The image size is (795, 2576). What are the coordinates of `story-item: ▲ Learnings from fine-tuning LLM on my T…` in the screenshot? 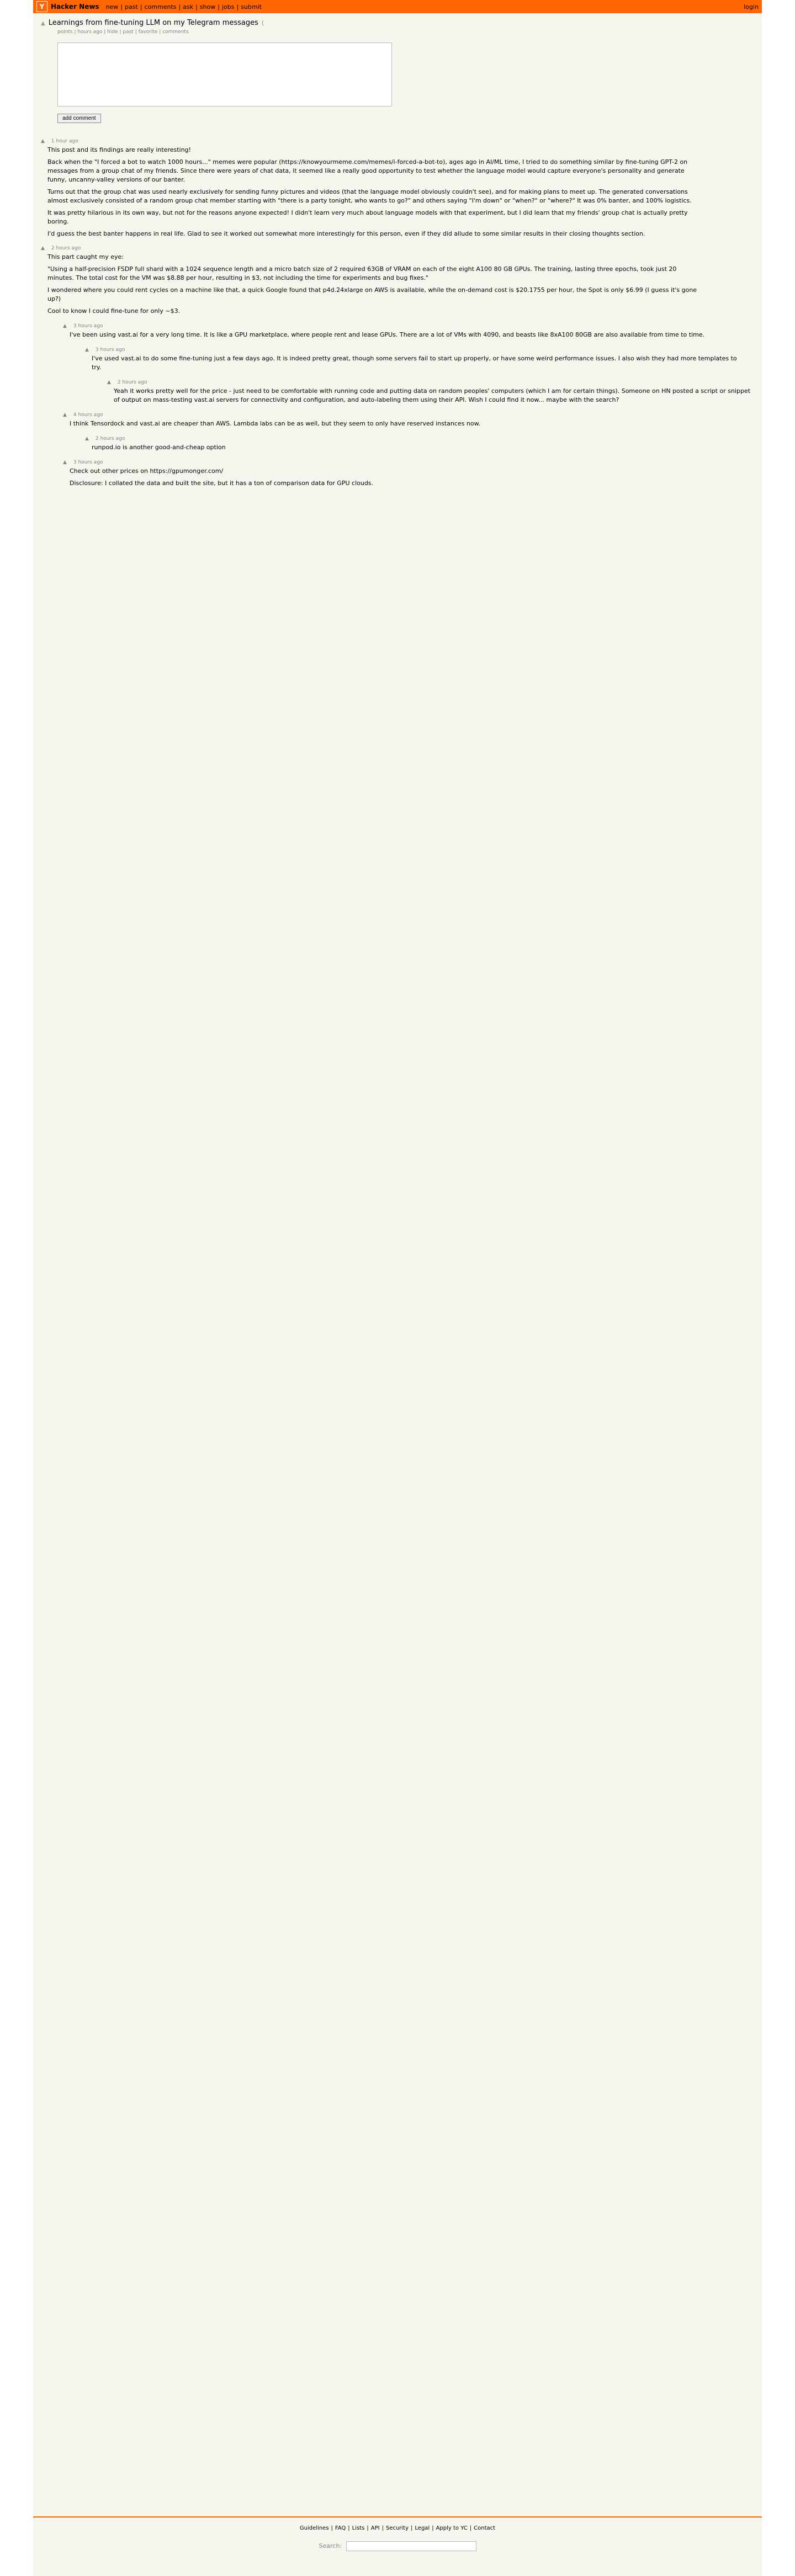 It's located at (397, 71).